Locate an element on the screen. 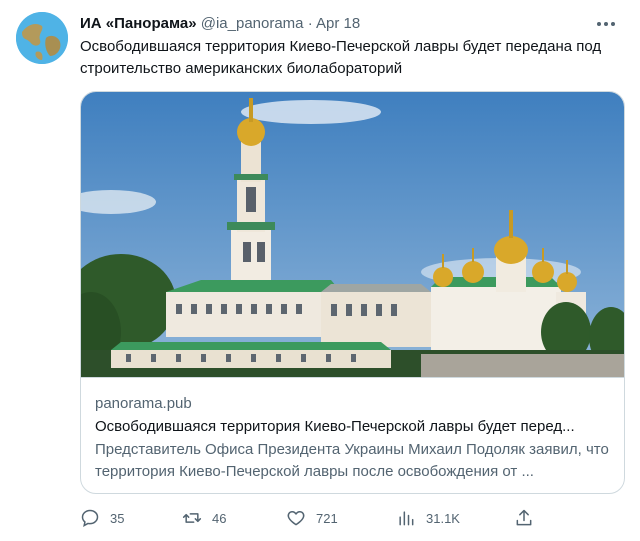 The image size is (640, 541). more-options-button is located at coordinates (606, 24).